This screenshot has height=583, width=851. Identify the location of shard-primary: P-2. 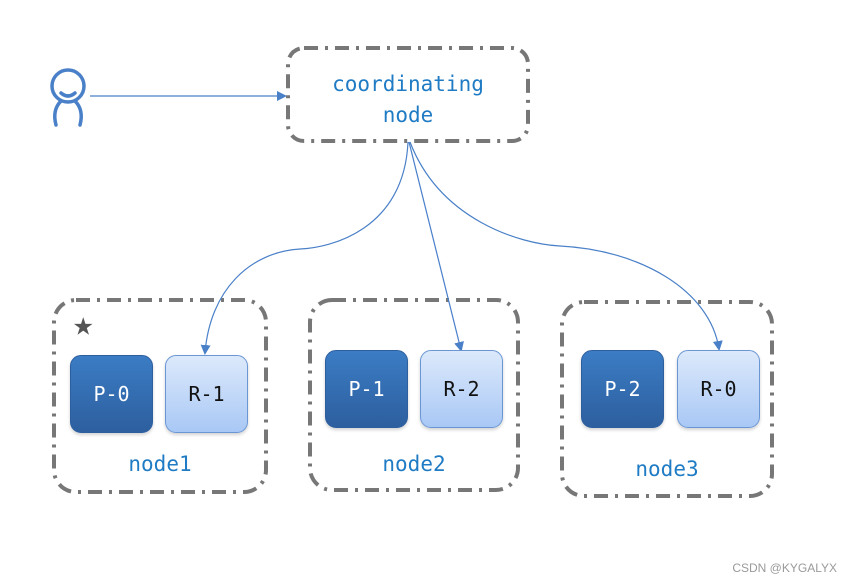
(622, 389).